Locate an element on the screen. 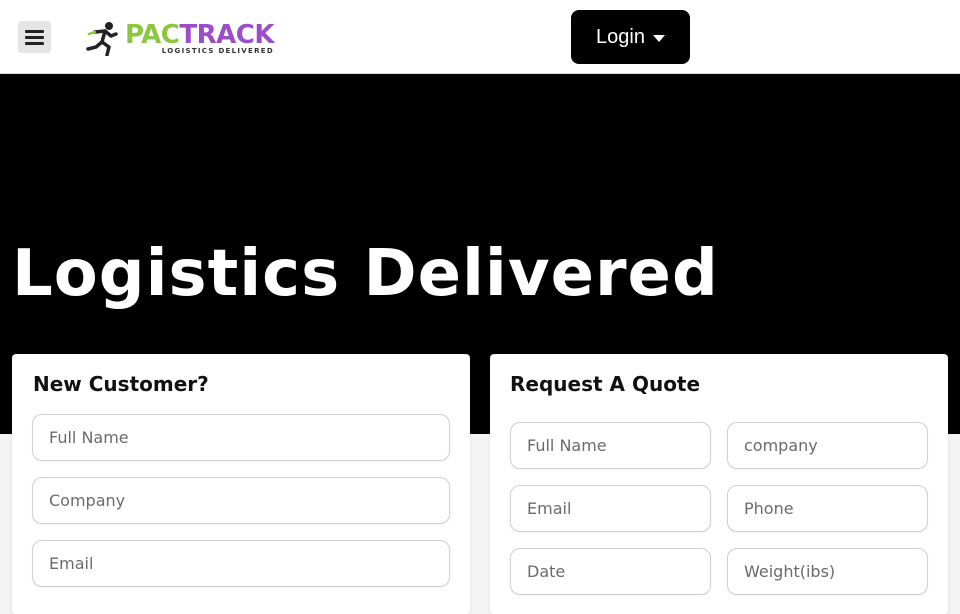  login-label: Login is located at coordinates (620, 36).